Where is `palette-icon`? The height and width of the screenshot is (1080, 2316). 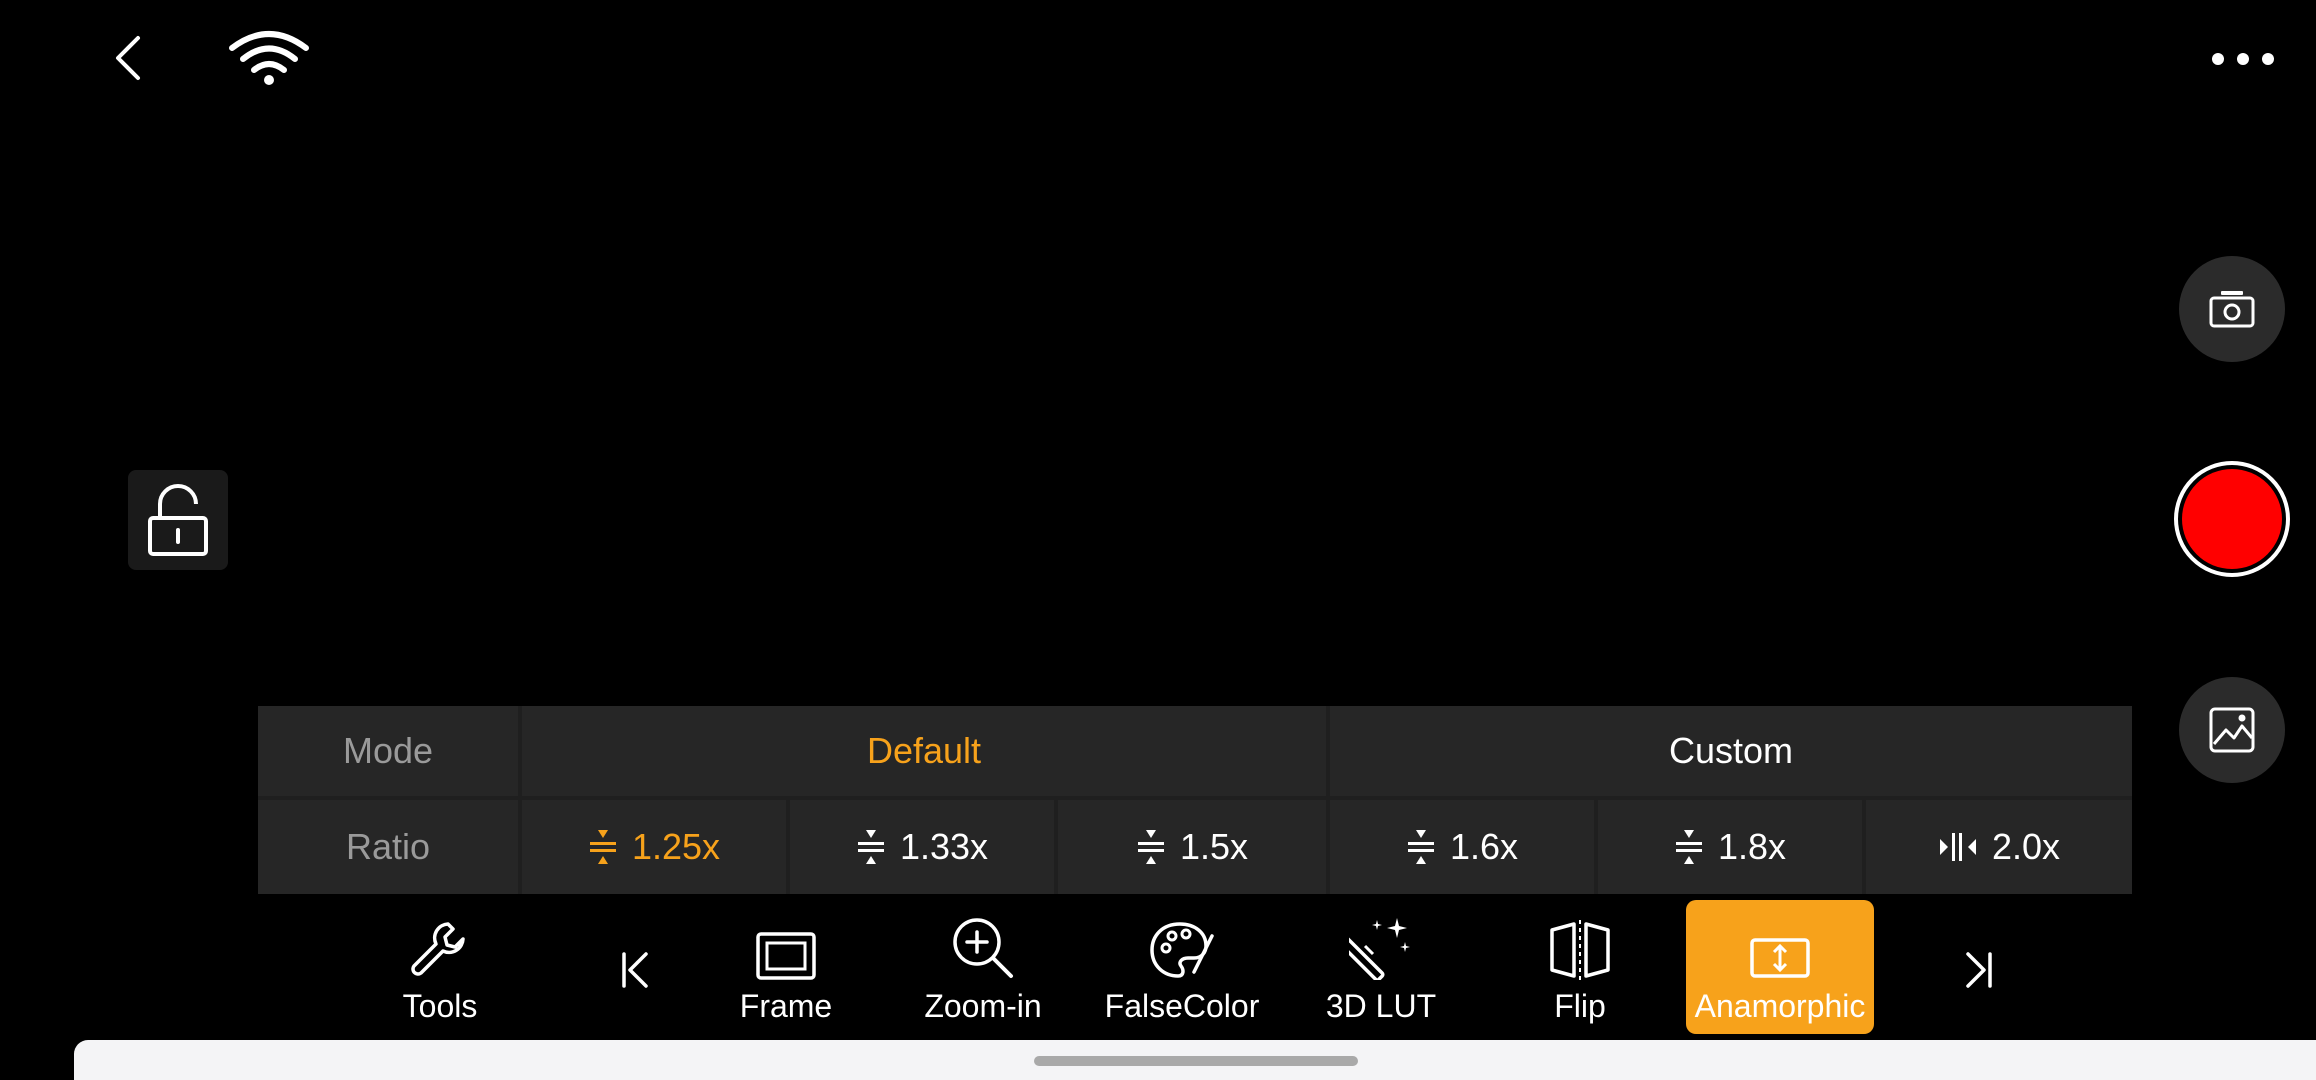
palette-icon is located at coordinates (1182, 950).